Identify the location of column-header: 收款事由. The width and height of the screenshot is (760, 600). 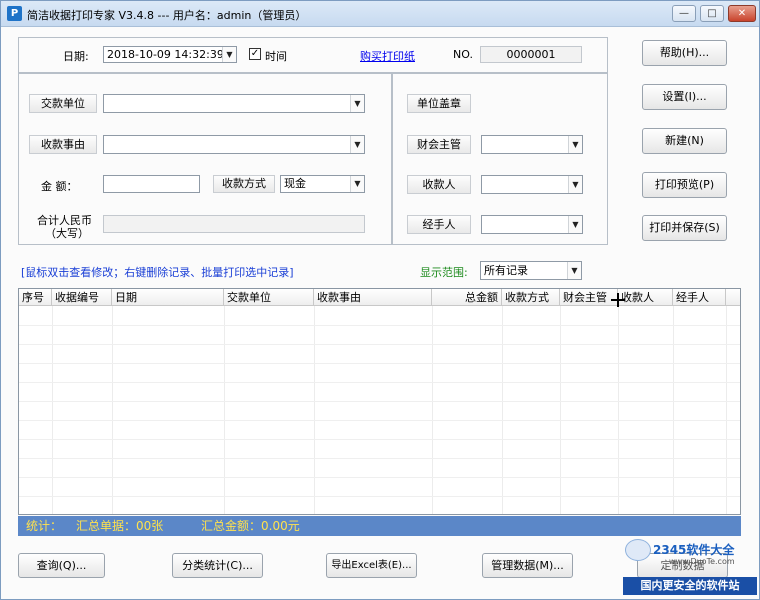
(373, 297).